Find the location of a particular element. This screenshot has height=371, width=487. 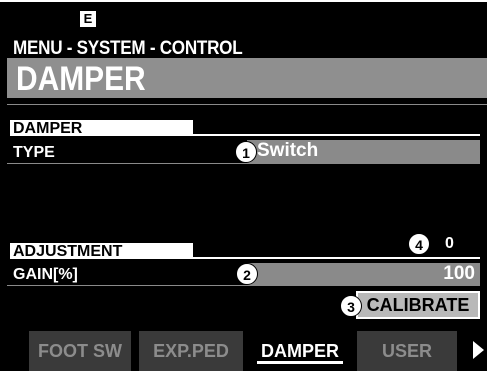

tab-exp-ped: EXP.PED is located at coordinates (191, 351).